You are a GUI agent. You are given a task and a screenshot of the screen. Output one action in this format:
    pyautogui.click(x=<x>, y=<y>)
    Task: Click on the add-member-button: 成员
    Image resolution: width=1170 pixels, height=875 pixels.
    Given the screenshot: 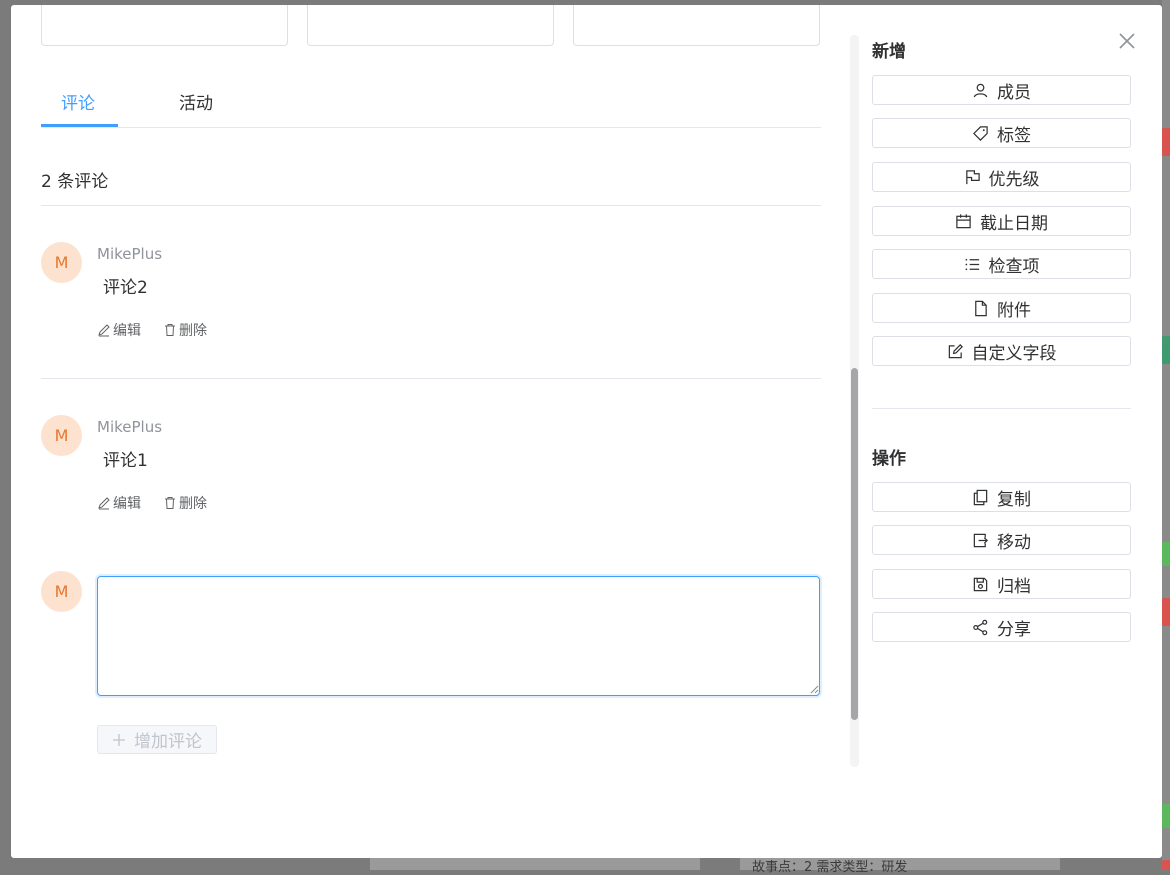 What is the action you would take?
    pyautogui.click(x=1001, y=90)
    